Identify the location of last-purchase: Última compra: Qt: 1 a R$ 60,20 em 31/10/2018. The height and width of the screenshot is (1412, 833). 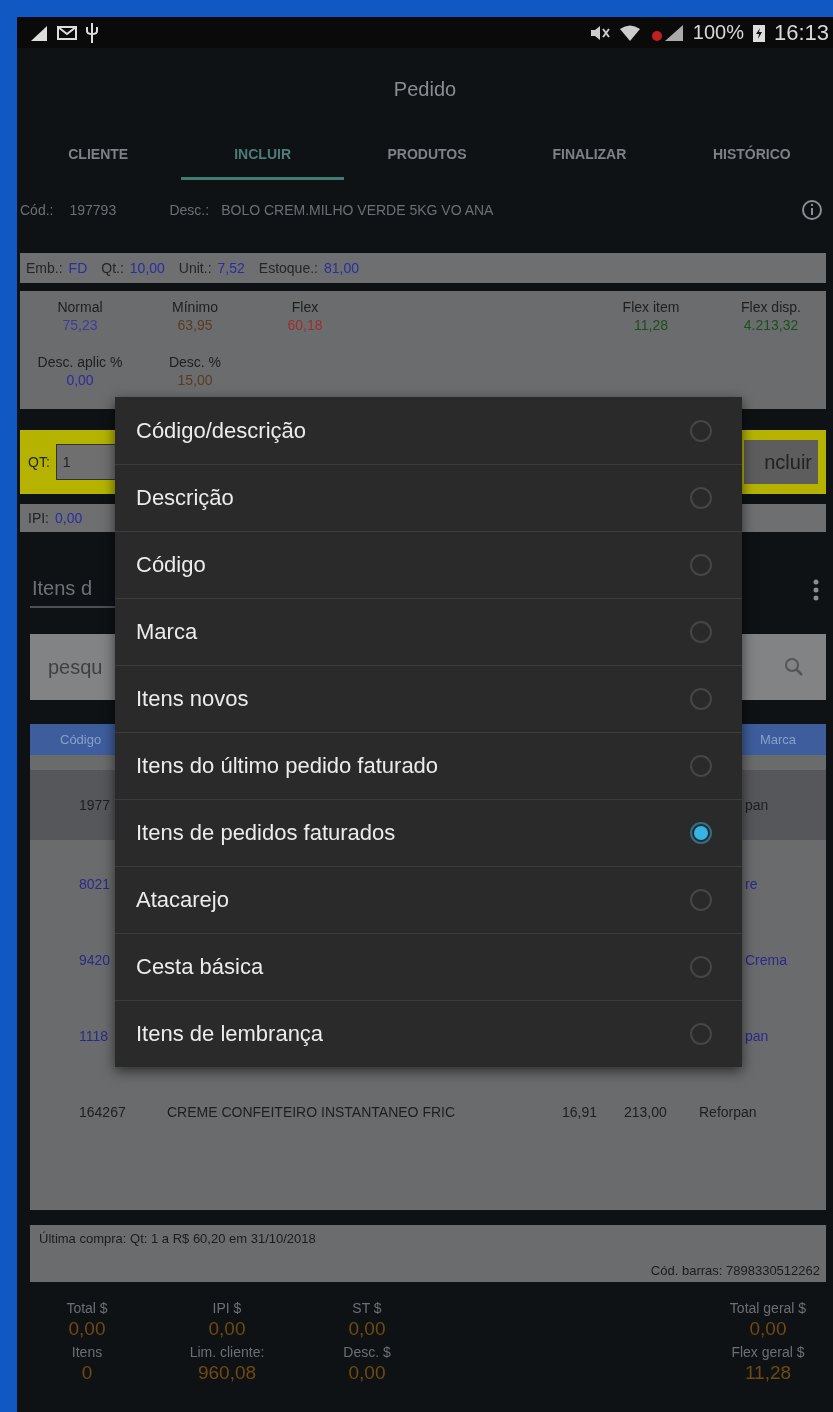
(178, 1238).